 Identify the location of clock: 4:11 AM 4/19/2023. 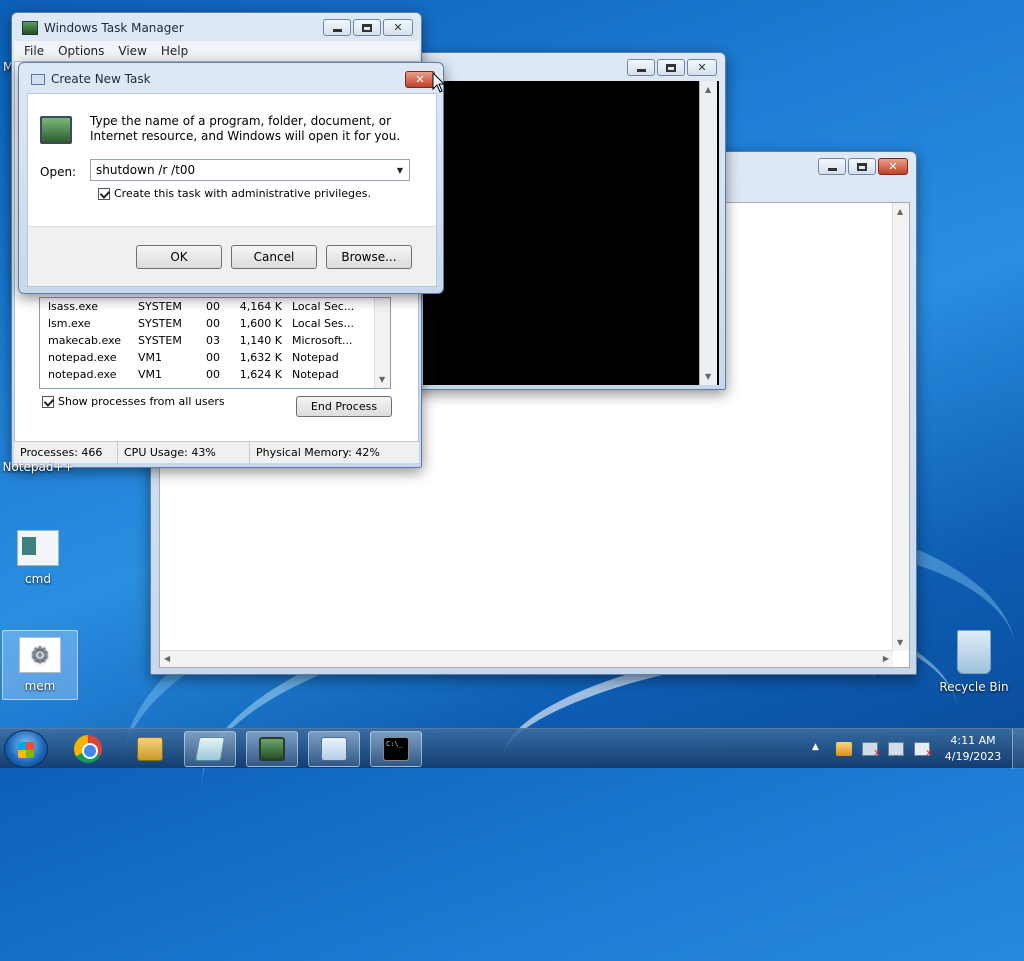
(973, 749).